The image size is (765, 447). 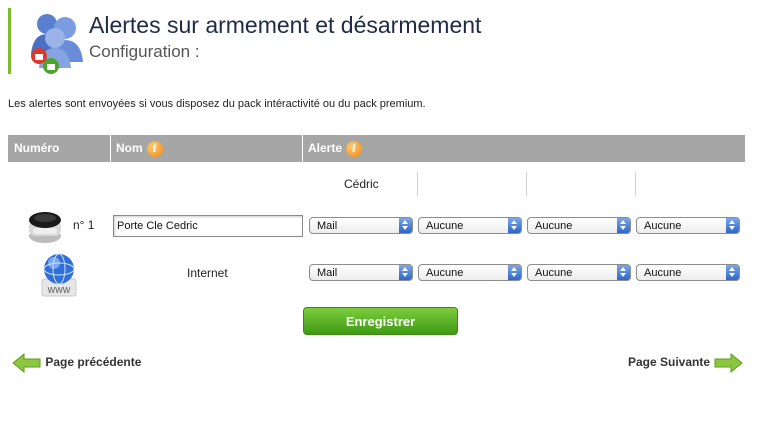 I want to click on table-header: Numéro Nom i Alerte i, so click(x=376, y=148).